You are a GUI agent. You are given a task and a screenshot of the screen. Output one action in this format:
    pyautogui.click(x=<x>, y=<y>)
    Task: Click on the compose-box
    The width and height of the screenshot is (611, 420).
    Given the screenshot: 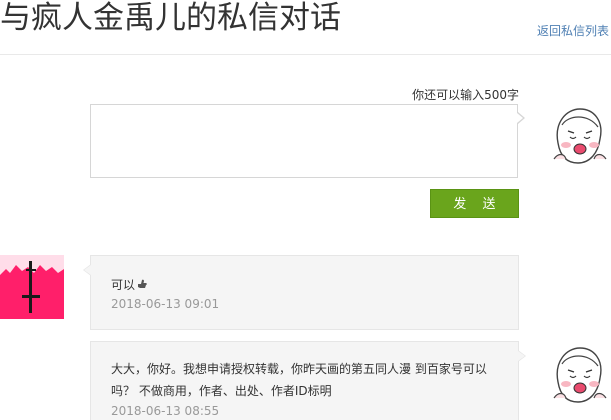 What is the action you would take?
    pyautogui.click(x=304, y=141)
    